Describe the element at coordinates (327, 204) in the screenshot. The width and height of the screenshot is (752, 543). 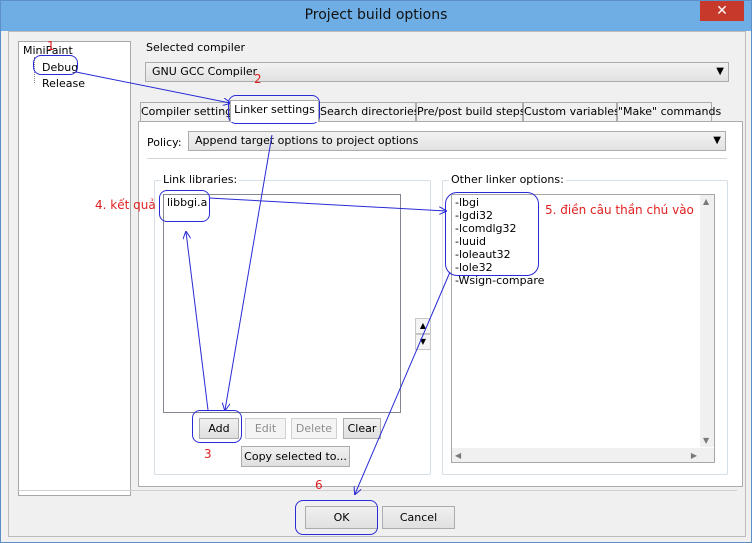
I see `arrow-result-to-options` at that location.